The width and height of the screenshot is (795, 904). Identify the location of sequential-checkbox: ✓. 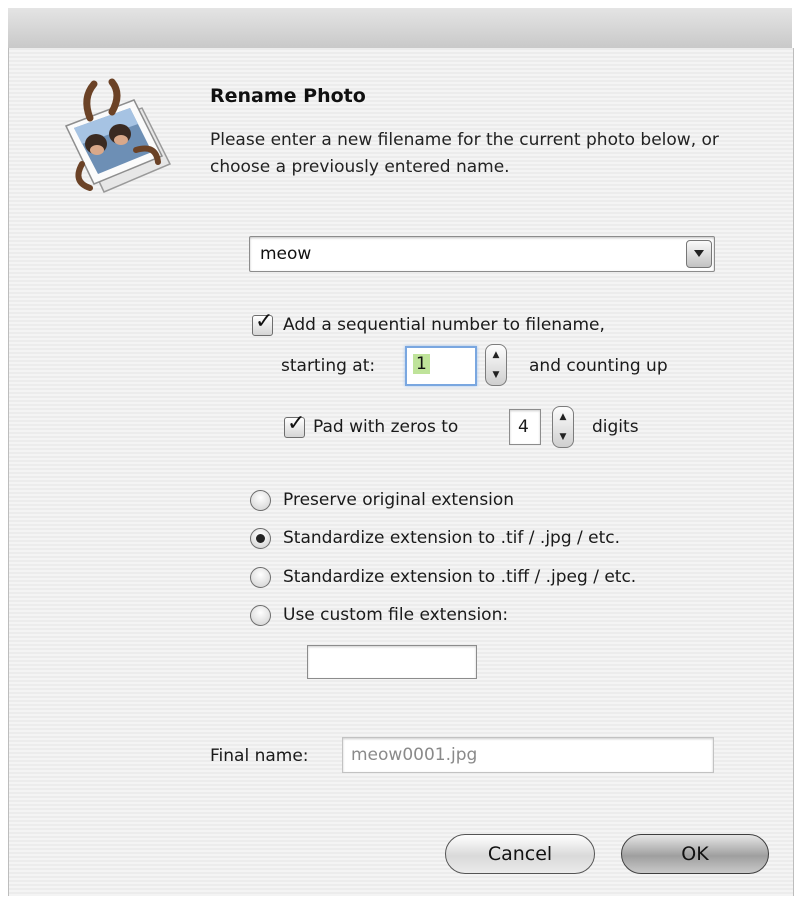
(262, 322).